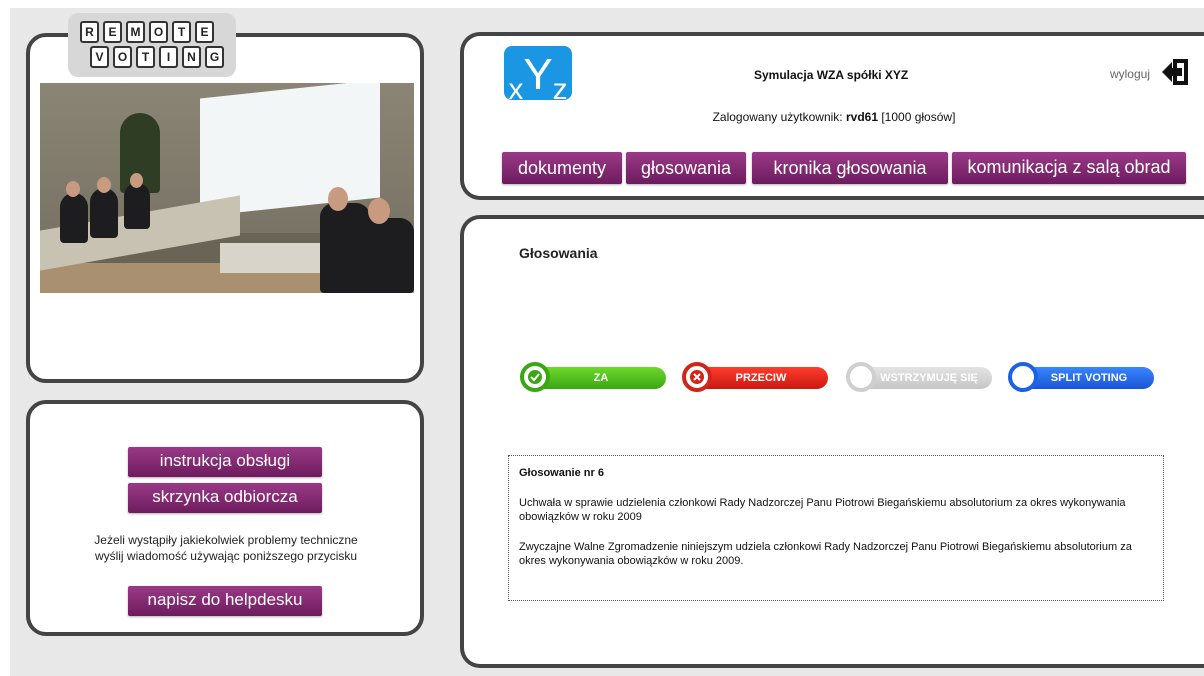 The image size is (1204, 676). I want to click on user-votes: [1000 głosów], so click(917, 117).